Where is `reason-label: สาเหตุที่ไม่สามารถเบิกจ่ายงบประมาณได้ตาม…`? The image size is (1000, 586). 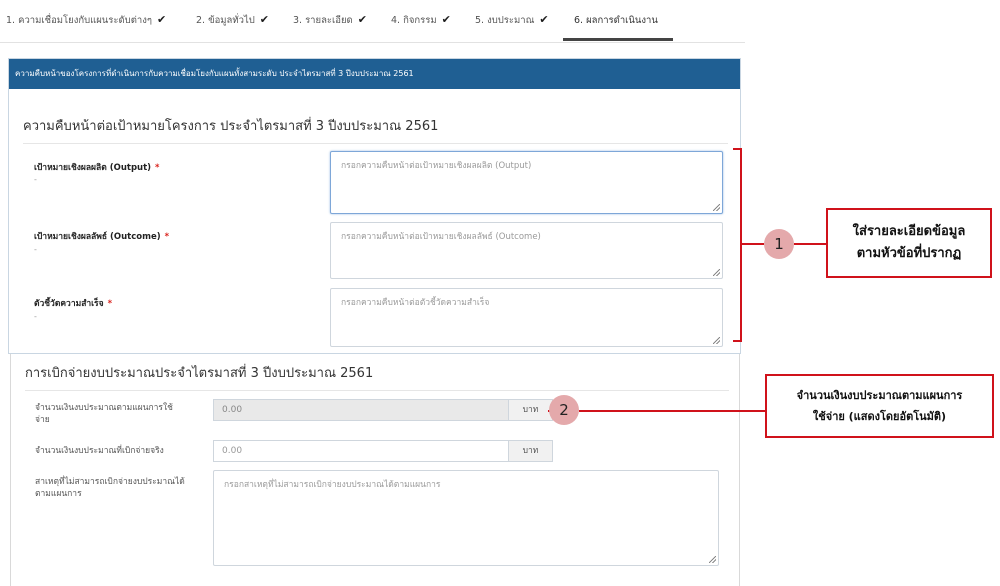
reason-label: สาเหตุที่ไม่สามารถเบิกจ่ายงบประมาณได้ตาม… is located at coordinates (110, 488).